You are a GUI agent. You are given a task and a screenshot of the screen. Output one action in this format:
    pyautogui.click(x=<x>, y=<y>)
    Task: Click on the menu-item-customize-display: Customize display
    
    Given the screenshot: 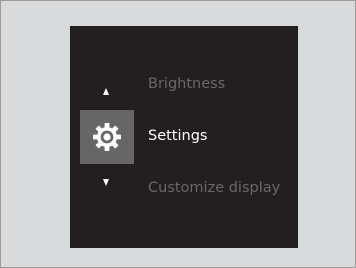 What is the action you would take?
    pyautogui.click(x=214, y=188)
    